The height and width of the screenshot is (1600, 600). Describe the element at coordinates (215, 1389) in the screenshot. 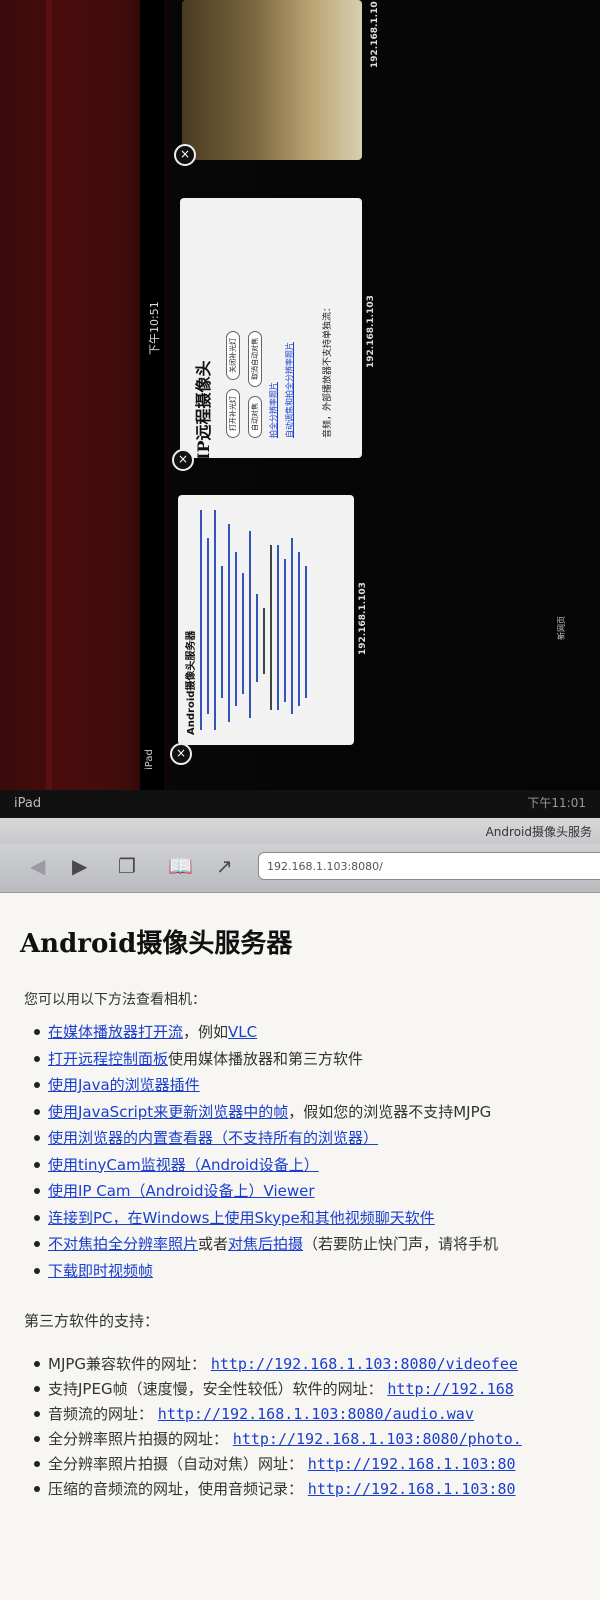

I see `url-label: 支持JPEG帧（速度慢，安全性较低）软件的网址：` at that location.